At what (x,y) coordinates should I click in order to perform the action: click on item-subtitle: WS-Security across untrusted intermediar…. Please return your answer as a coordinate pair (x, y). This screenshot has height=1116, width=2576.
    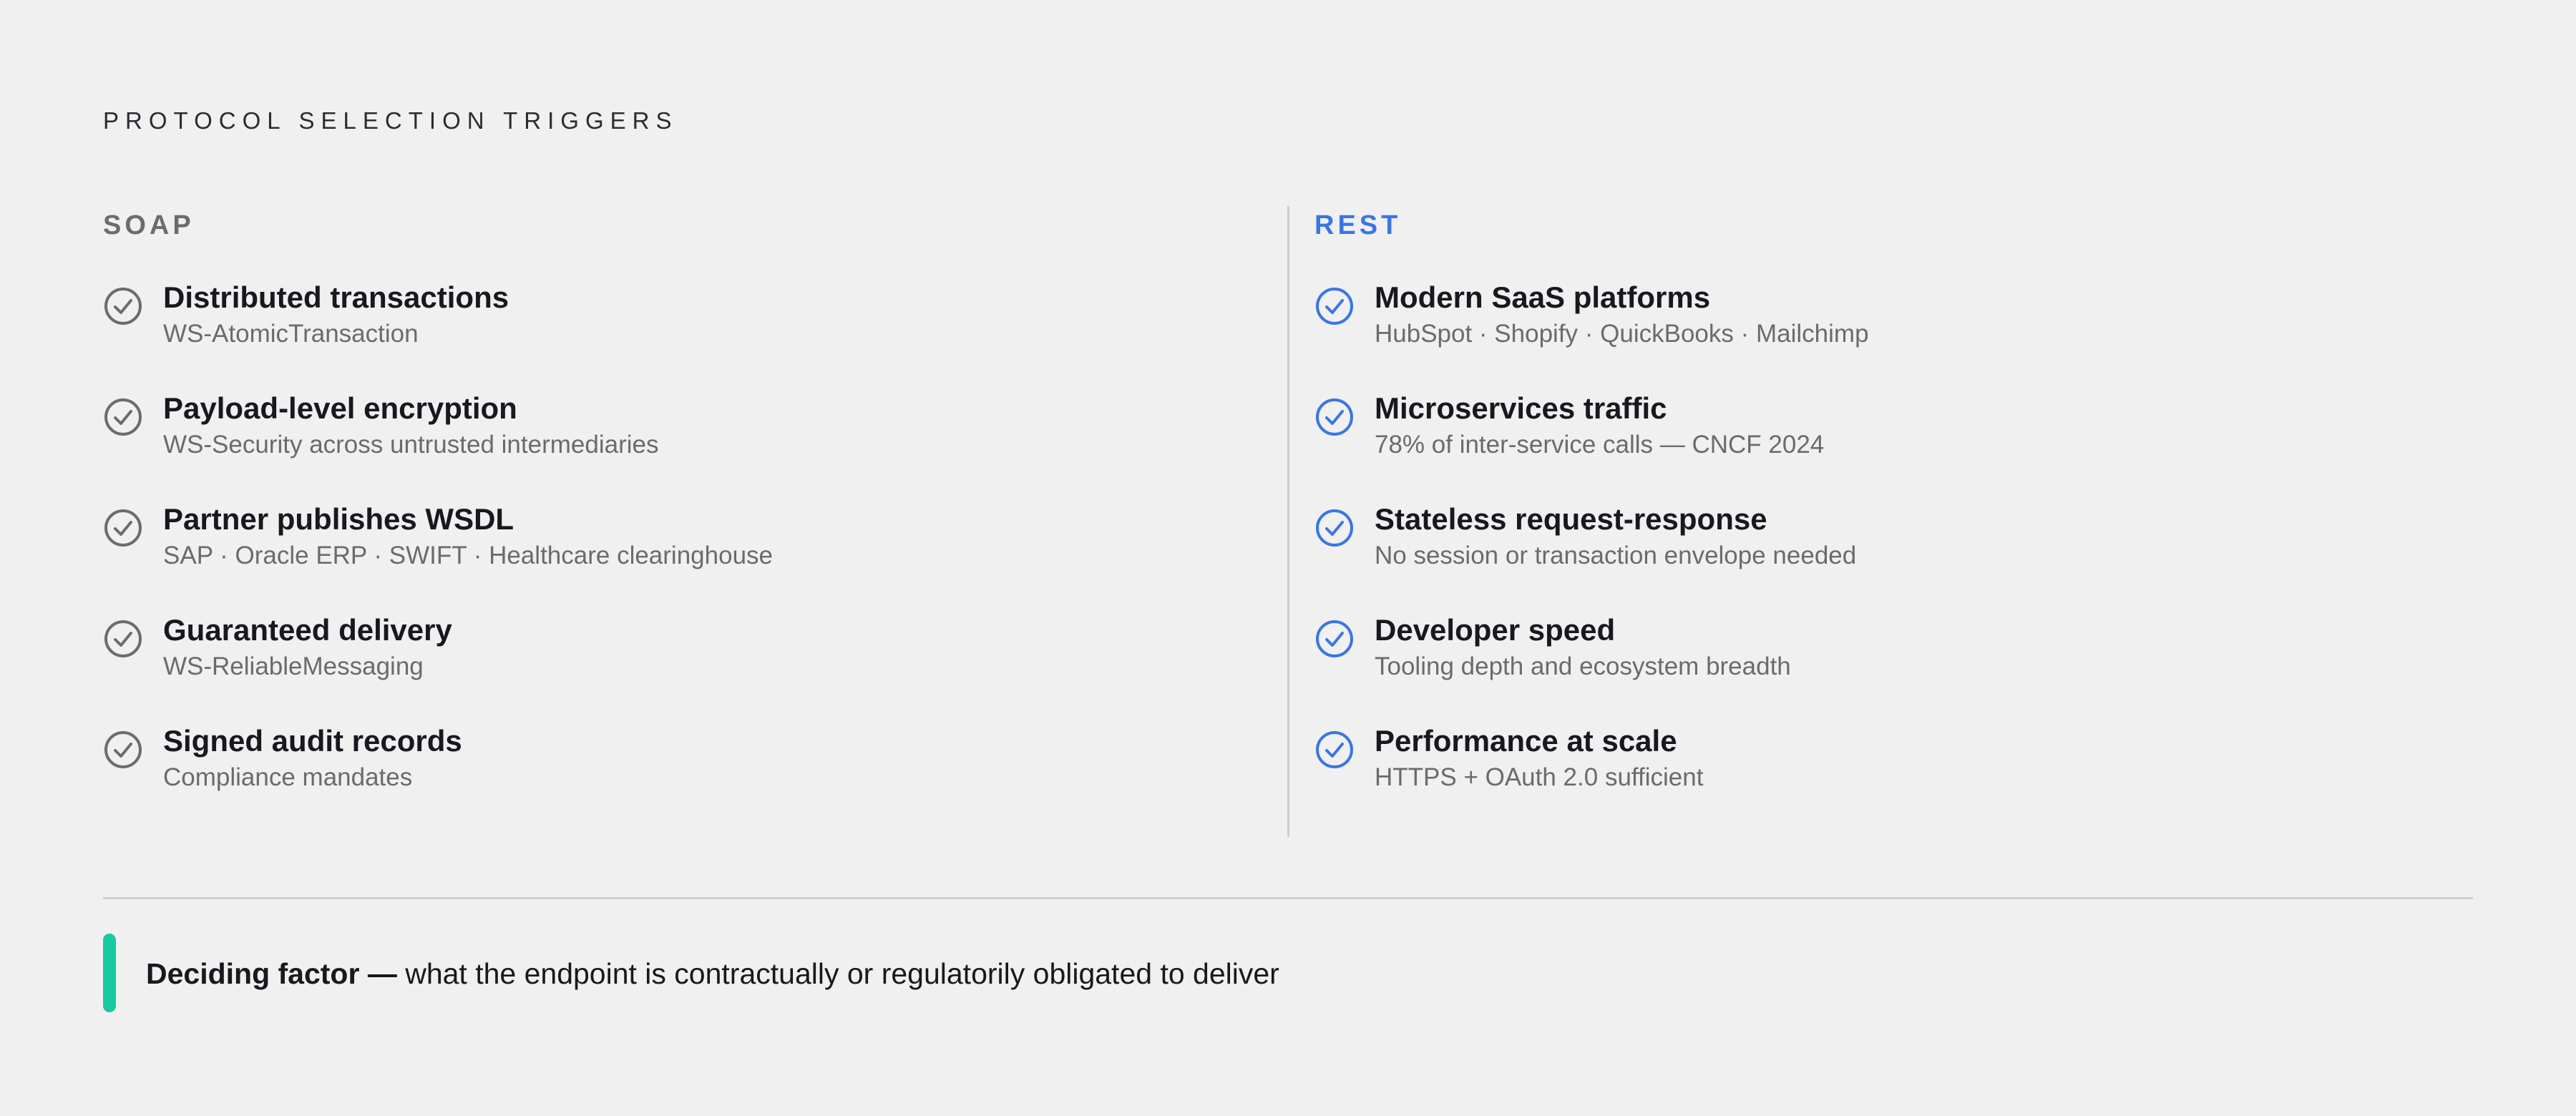
    Looking at the image, I should click on (411, 445).